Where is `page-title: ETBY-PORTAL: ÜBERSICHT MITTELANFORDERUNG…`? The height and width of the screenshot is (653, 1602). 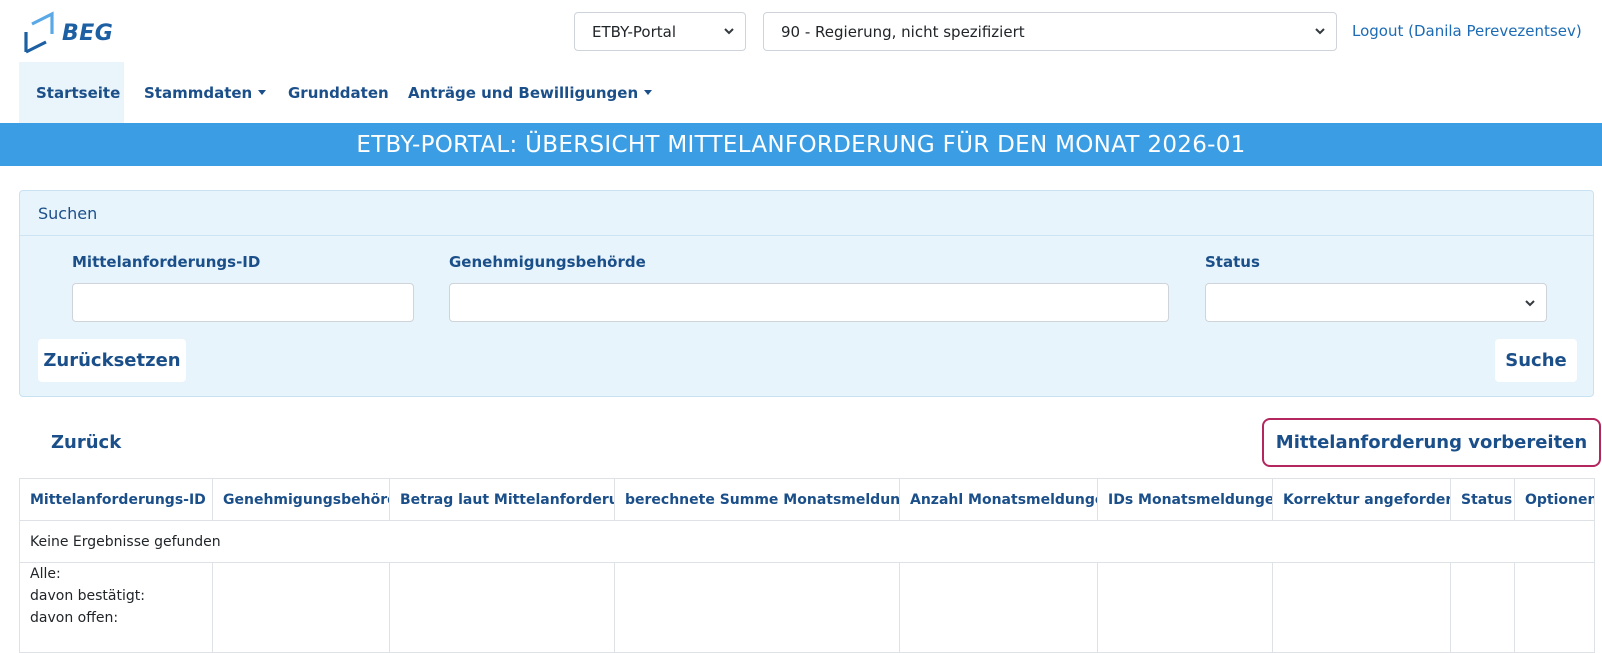 page-title: ETBY-PORTAL: ÜBERSICHT MITTELANFORDERUNG… is located at coordinates (801, 144).